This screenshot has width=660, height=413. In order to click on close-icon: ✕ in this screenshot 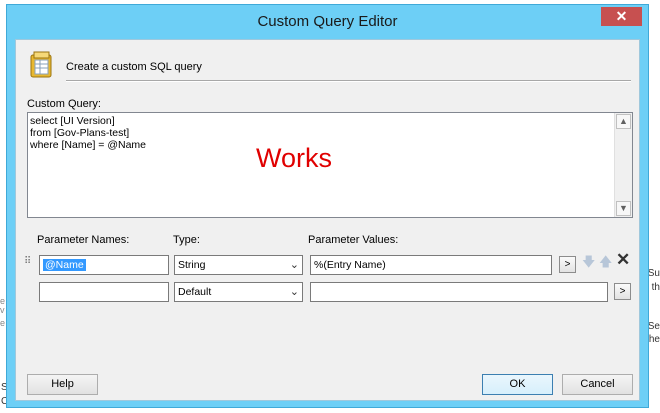, I will do `click(621, 16)`.